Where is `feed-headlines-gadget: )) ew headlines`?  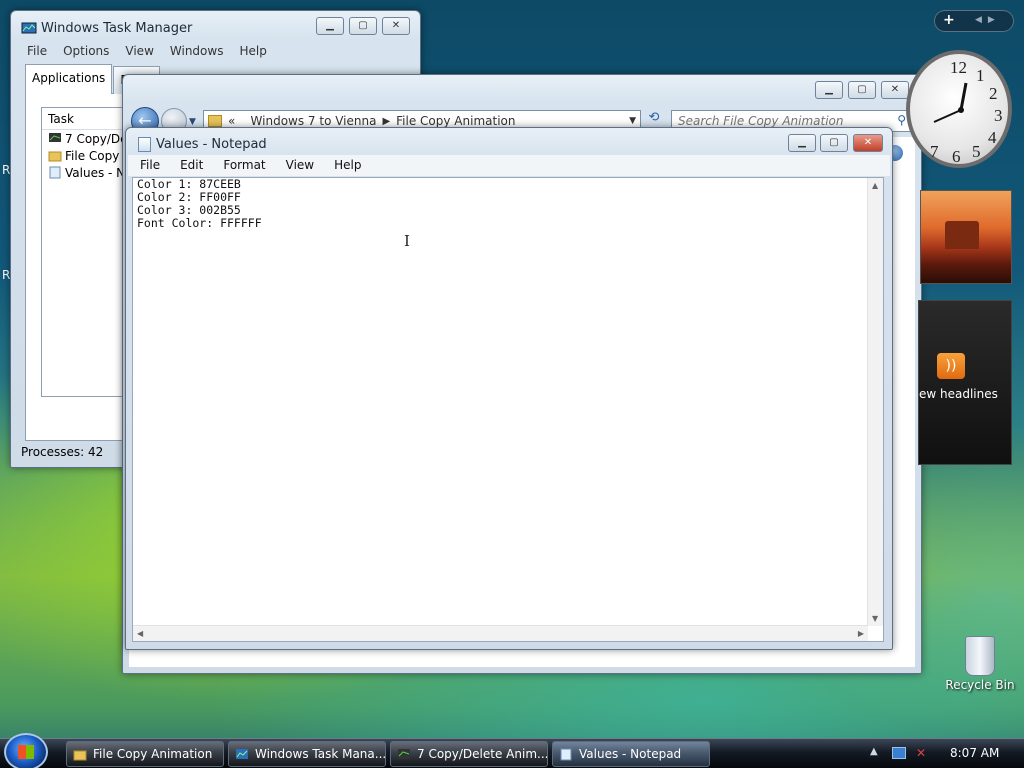
feed-headlines-gadget: )) ew headlines is located at coordinates (965, 382).